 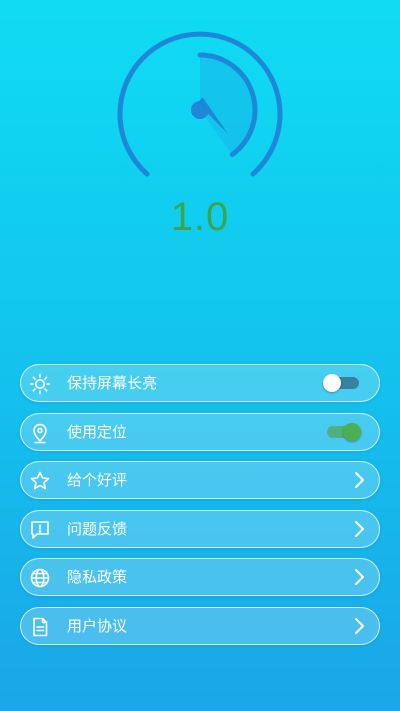 I want to click on use-location-row: 使用定位, so click(x=200, y=431).